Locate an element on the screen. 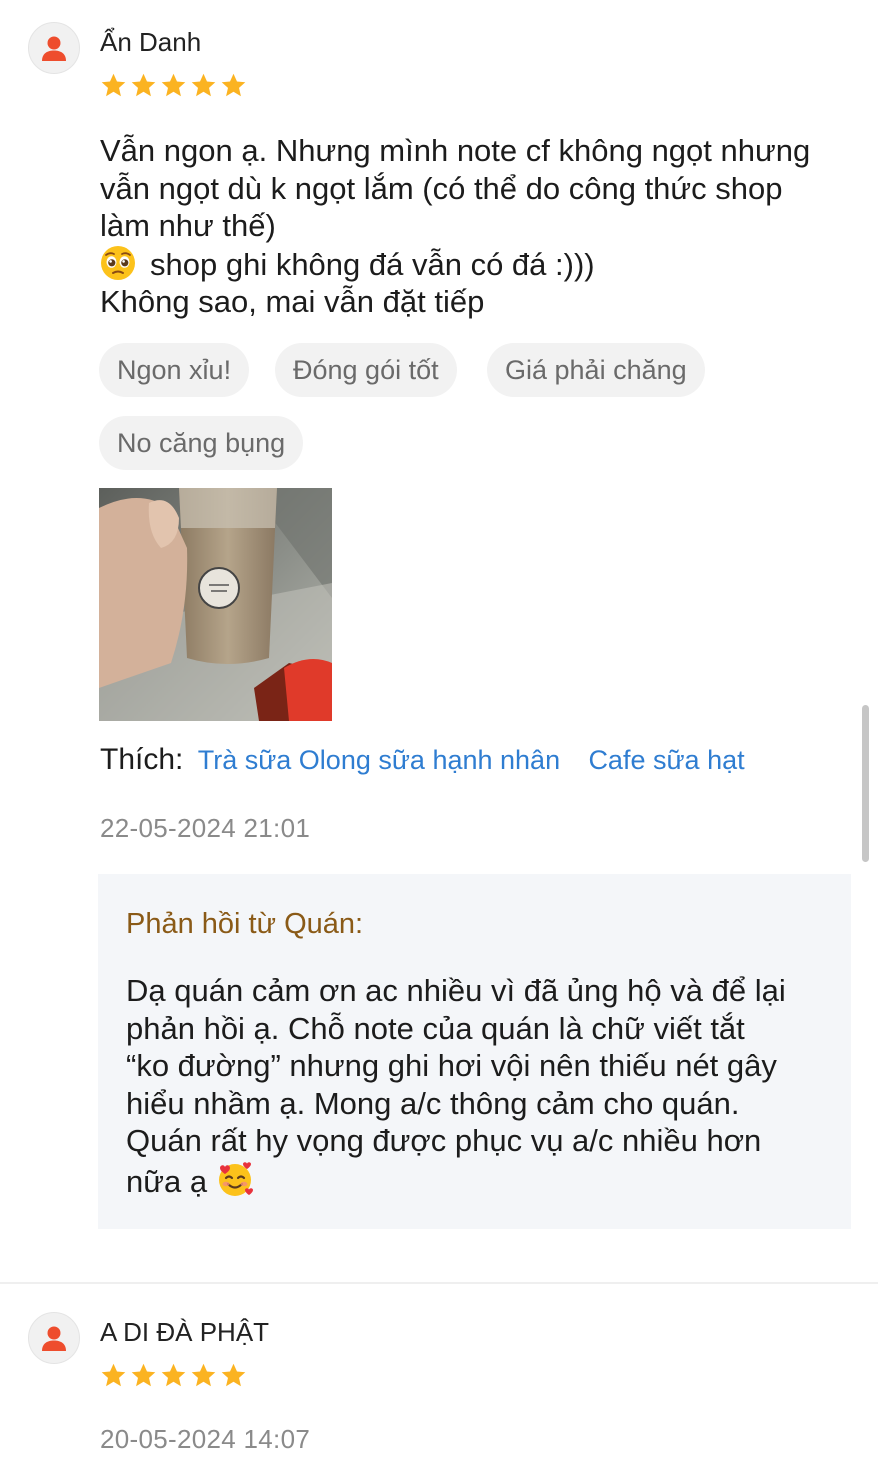  review-tag: Giá phải chăng is located at coordinates (596, 370).